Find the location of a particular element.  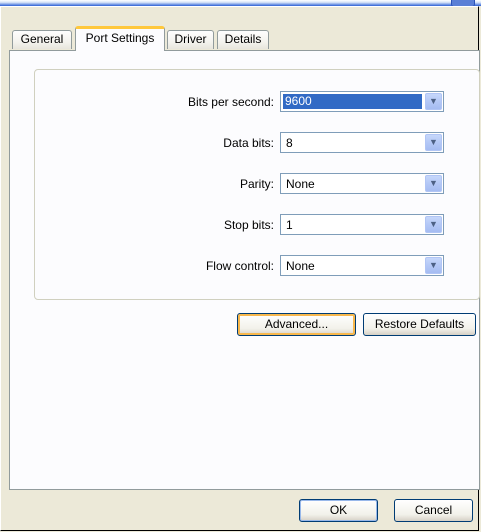

parity-select: None ▼ is located at coordinates (362, 183).